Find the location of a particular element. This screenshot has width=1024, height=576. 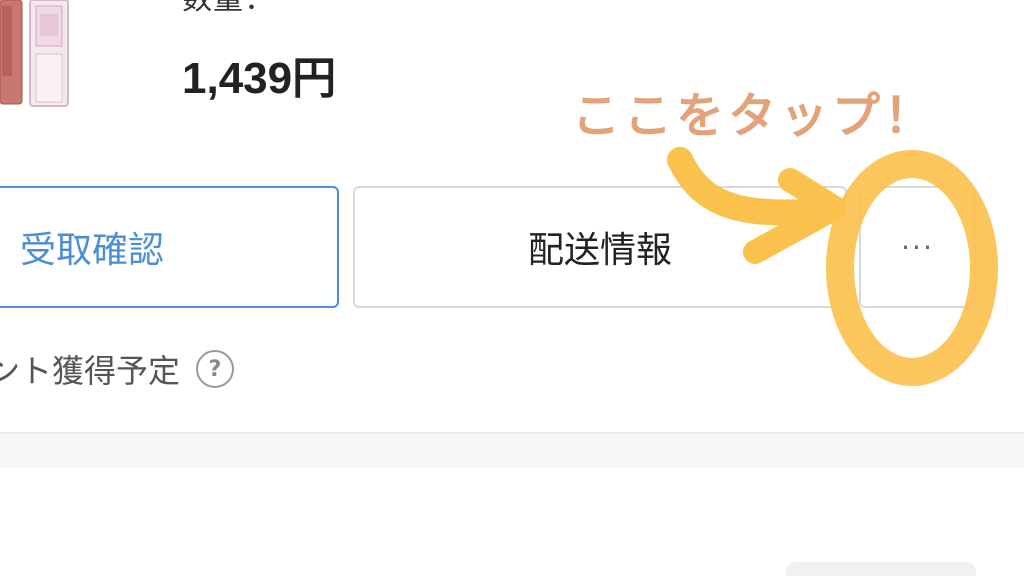

quantity-label: 数量： is located at coordinates (228, 9).